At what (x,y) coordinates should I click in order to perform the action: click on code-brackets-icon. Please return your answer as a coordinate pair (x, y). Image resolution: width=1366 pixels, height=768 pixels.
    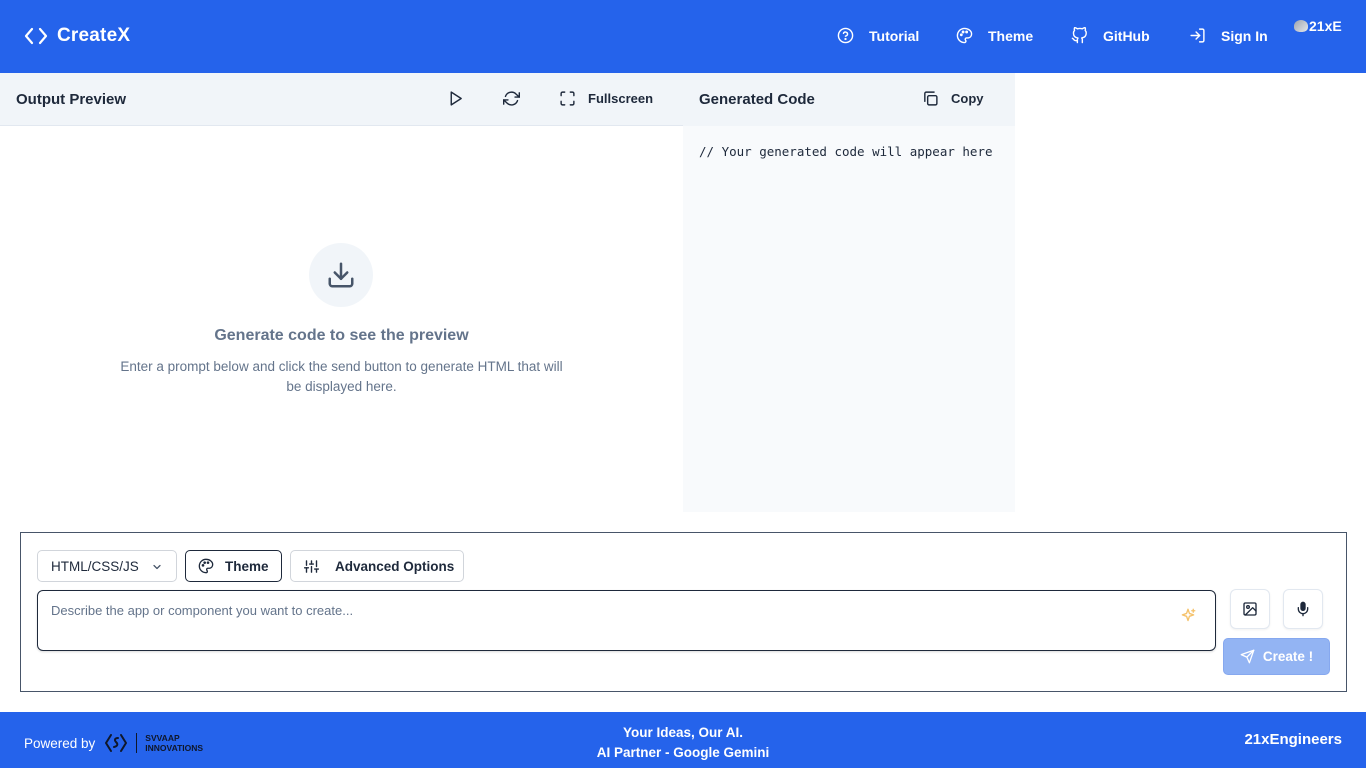
    Looking at the image, I should click on (36, 36).